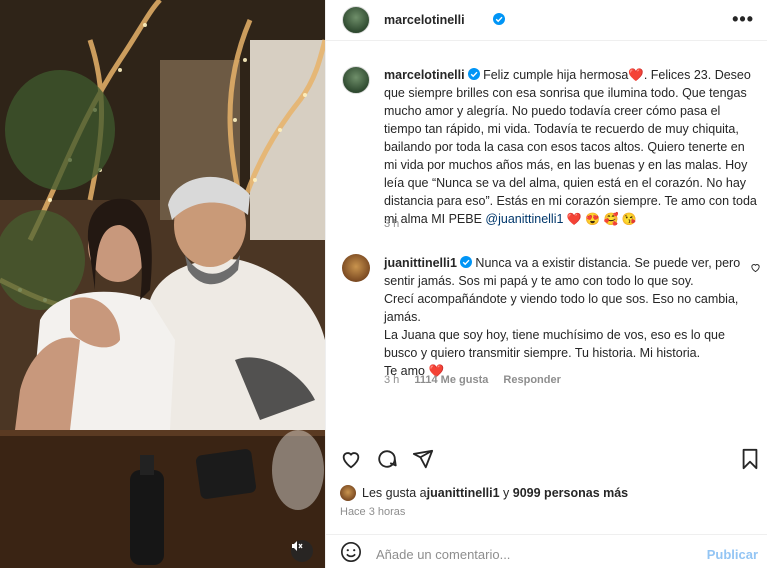  What do you see at coordinates (348, 493) in the screenshot?
I see `liker-avatar` at bounding box center [348, 493].